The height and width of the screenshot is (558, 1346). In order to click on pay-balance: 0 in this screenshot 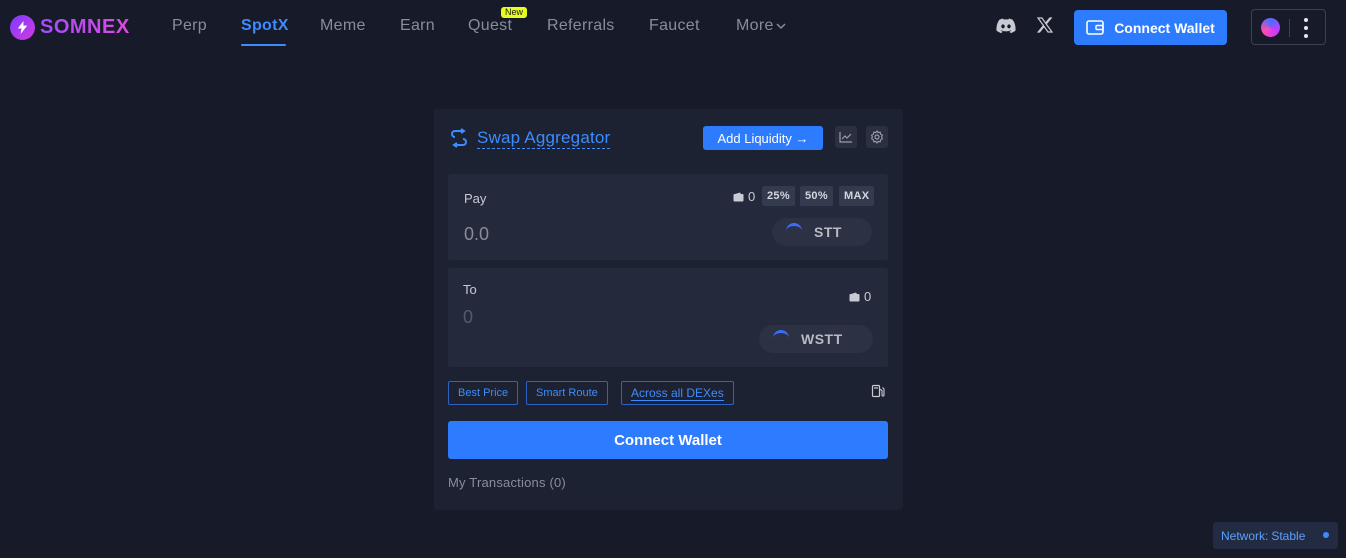, I will do `click(744, 196)`.